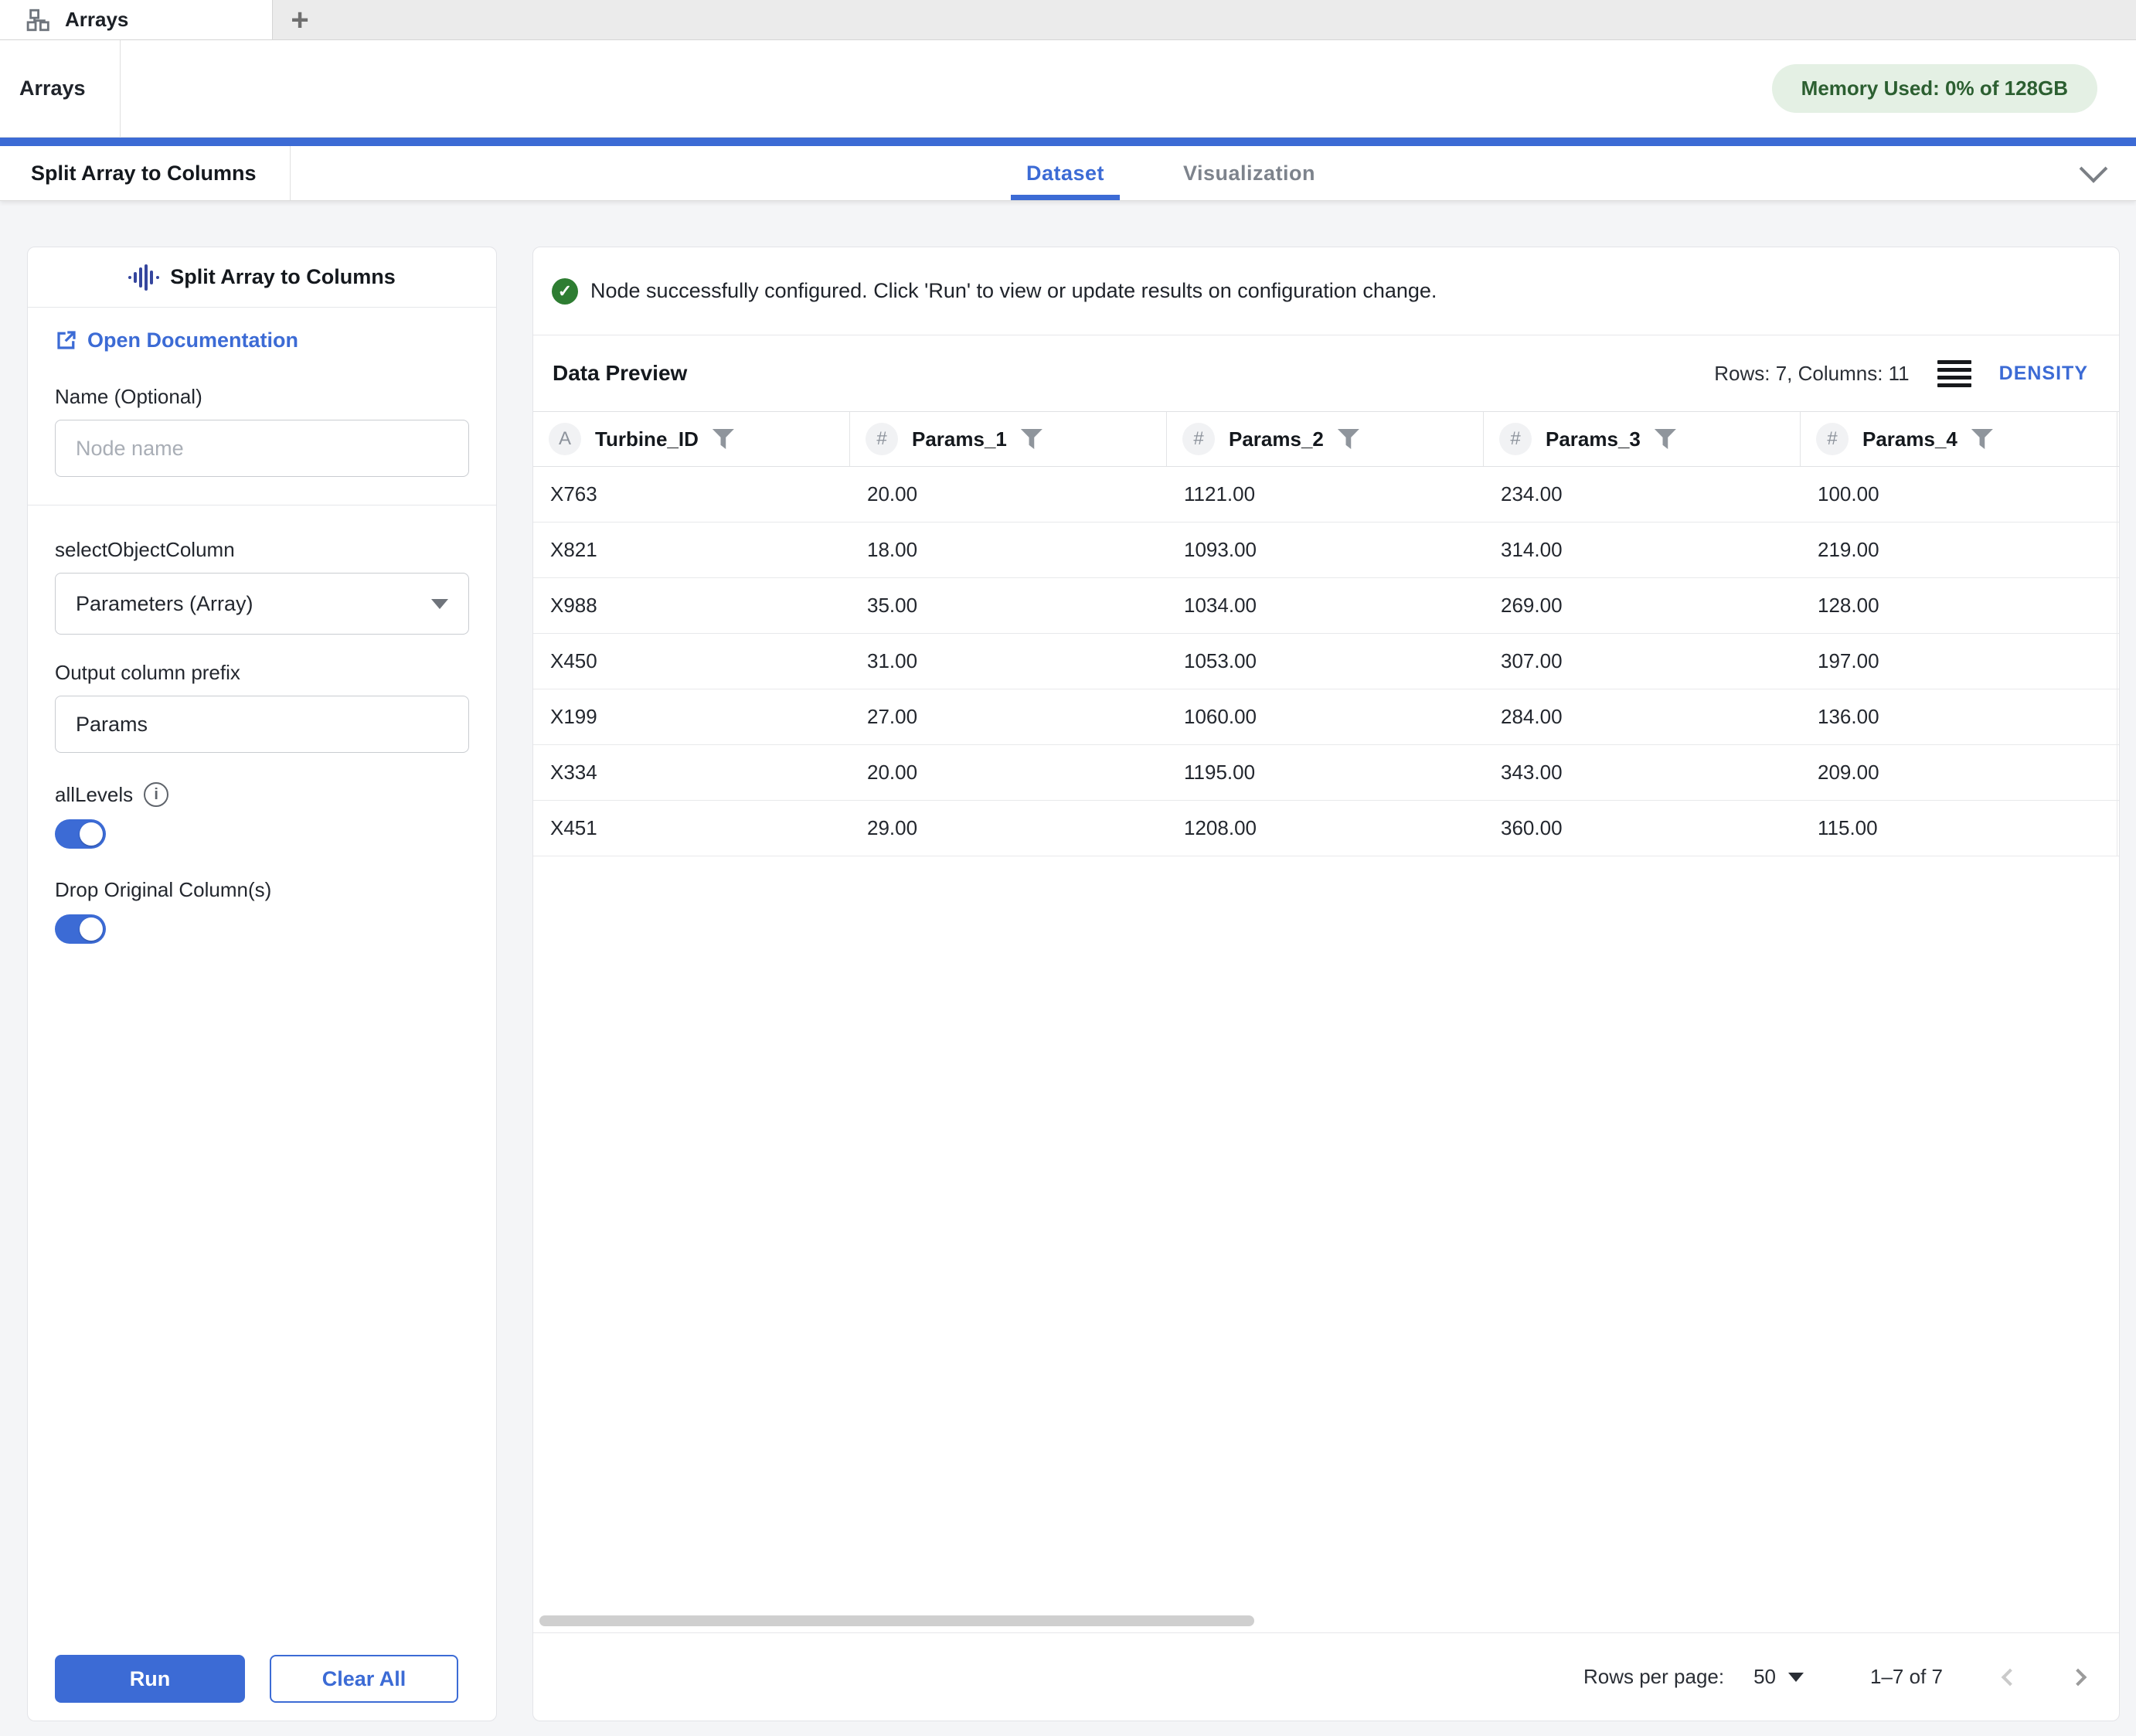 The width and height of the screenshot is (2136, 1736). What do you see at coordinates (691, 439) in the screenshot?
I see `column-header-turbine_id: A Turbine_ID` at bounding box center [691, 439].